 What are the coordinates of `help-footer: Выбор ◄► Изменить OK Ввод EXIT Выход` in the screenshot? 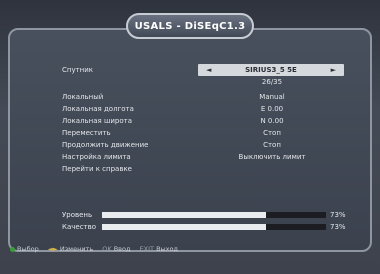 It's located at (190, 249).